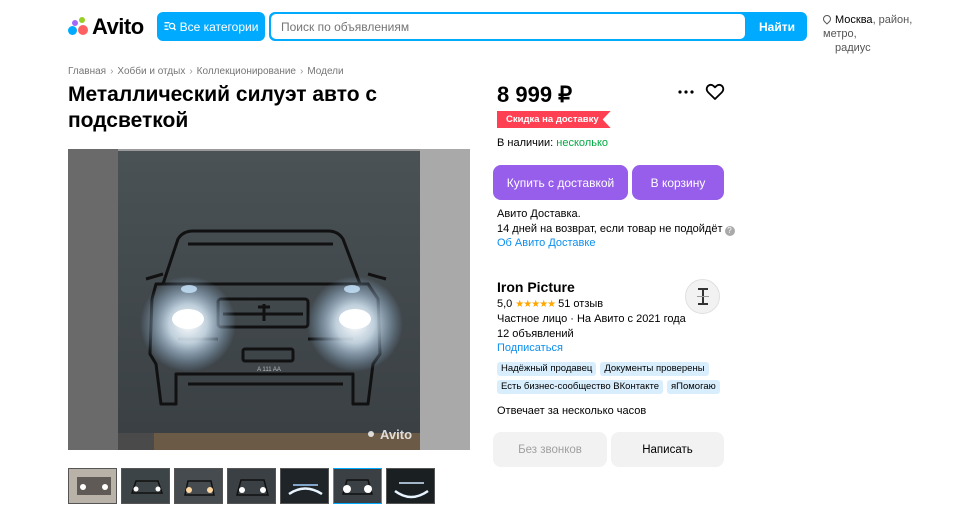 The width and height of the screenshot is (960, 532). What do you see at coordinates (539, 214) in the screenshot?
I see `delivery-line-1: Авито Доставка.` at bounding box center [539, 214].